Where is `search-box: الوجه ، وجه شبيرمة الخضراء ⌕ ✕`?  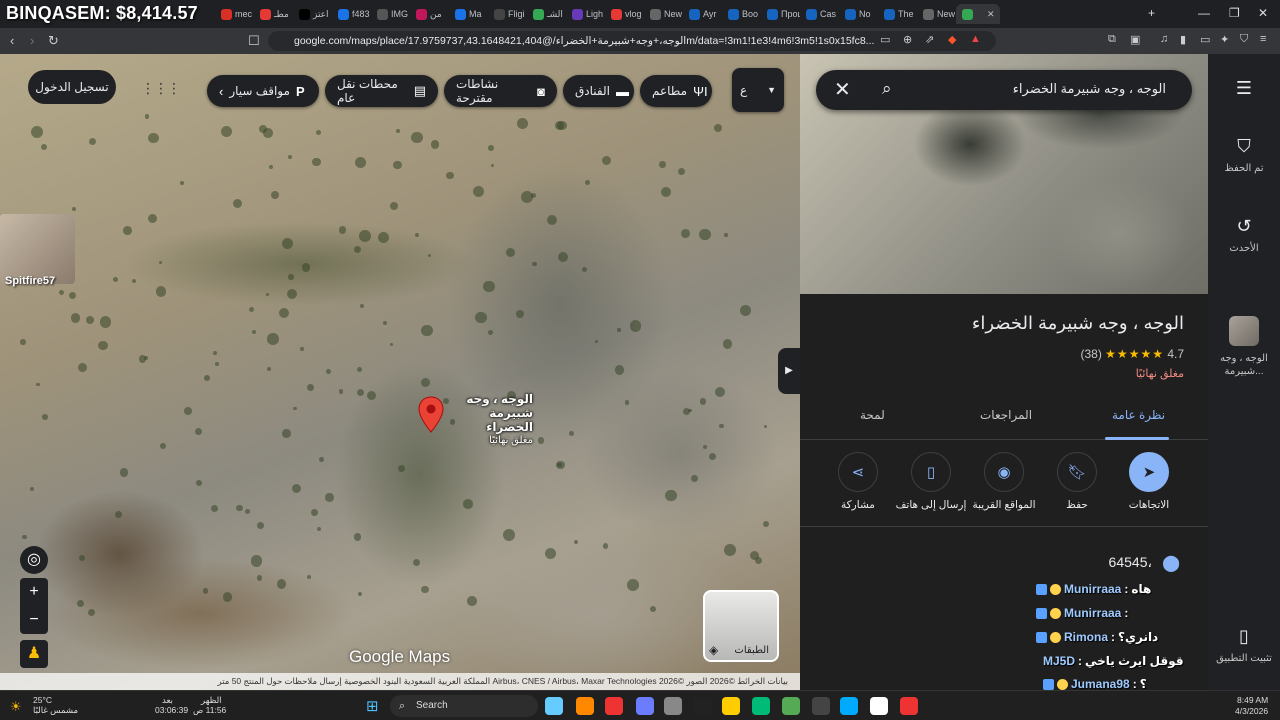 search-box: الوجه ، وجه شبيرمة الخضراء ⌕ ✕ is located at coordinates (1004, 90).